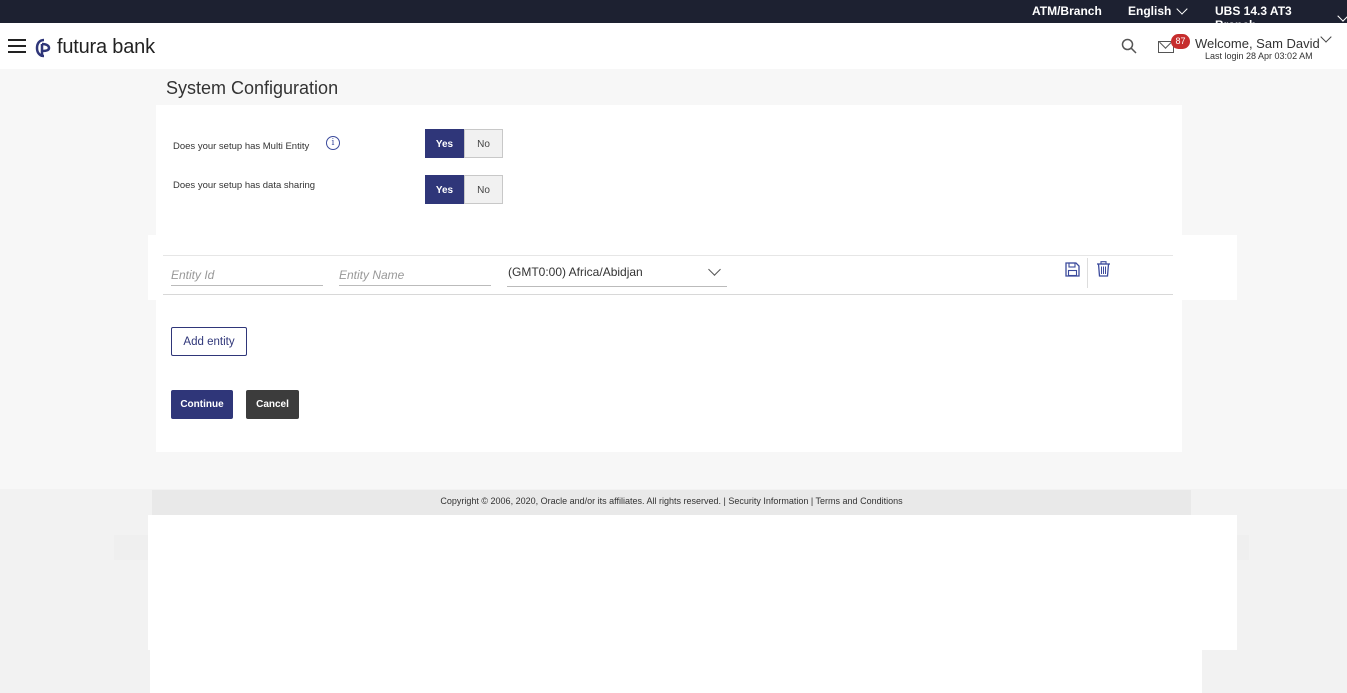 This screenshot has width=1347, height=693. I want to click on bank-logo: futura bank, so click(95, 47).